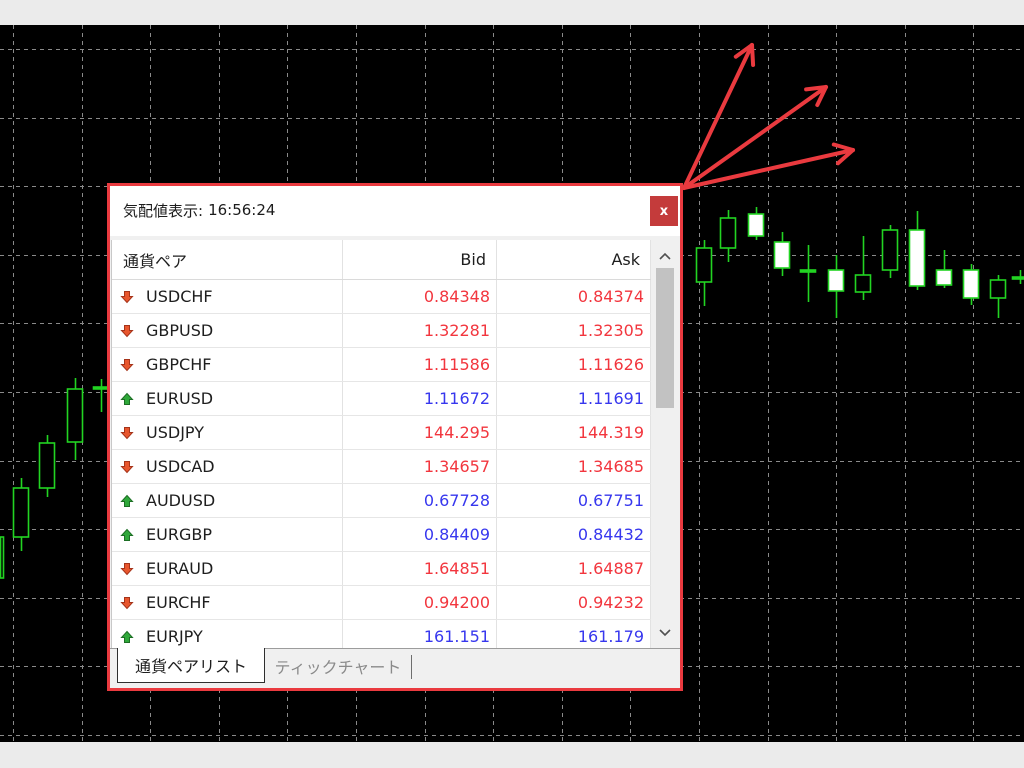 The width and height of the screenshot is (1024, 768). Describe the element at coordinates (610, 296) in the screenshot. I see `ask-price: 0.84374` at that location.